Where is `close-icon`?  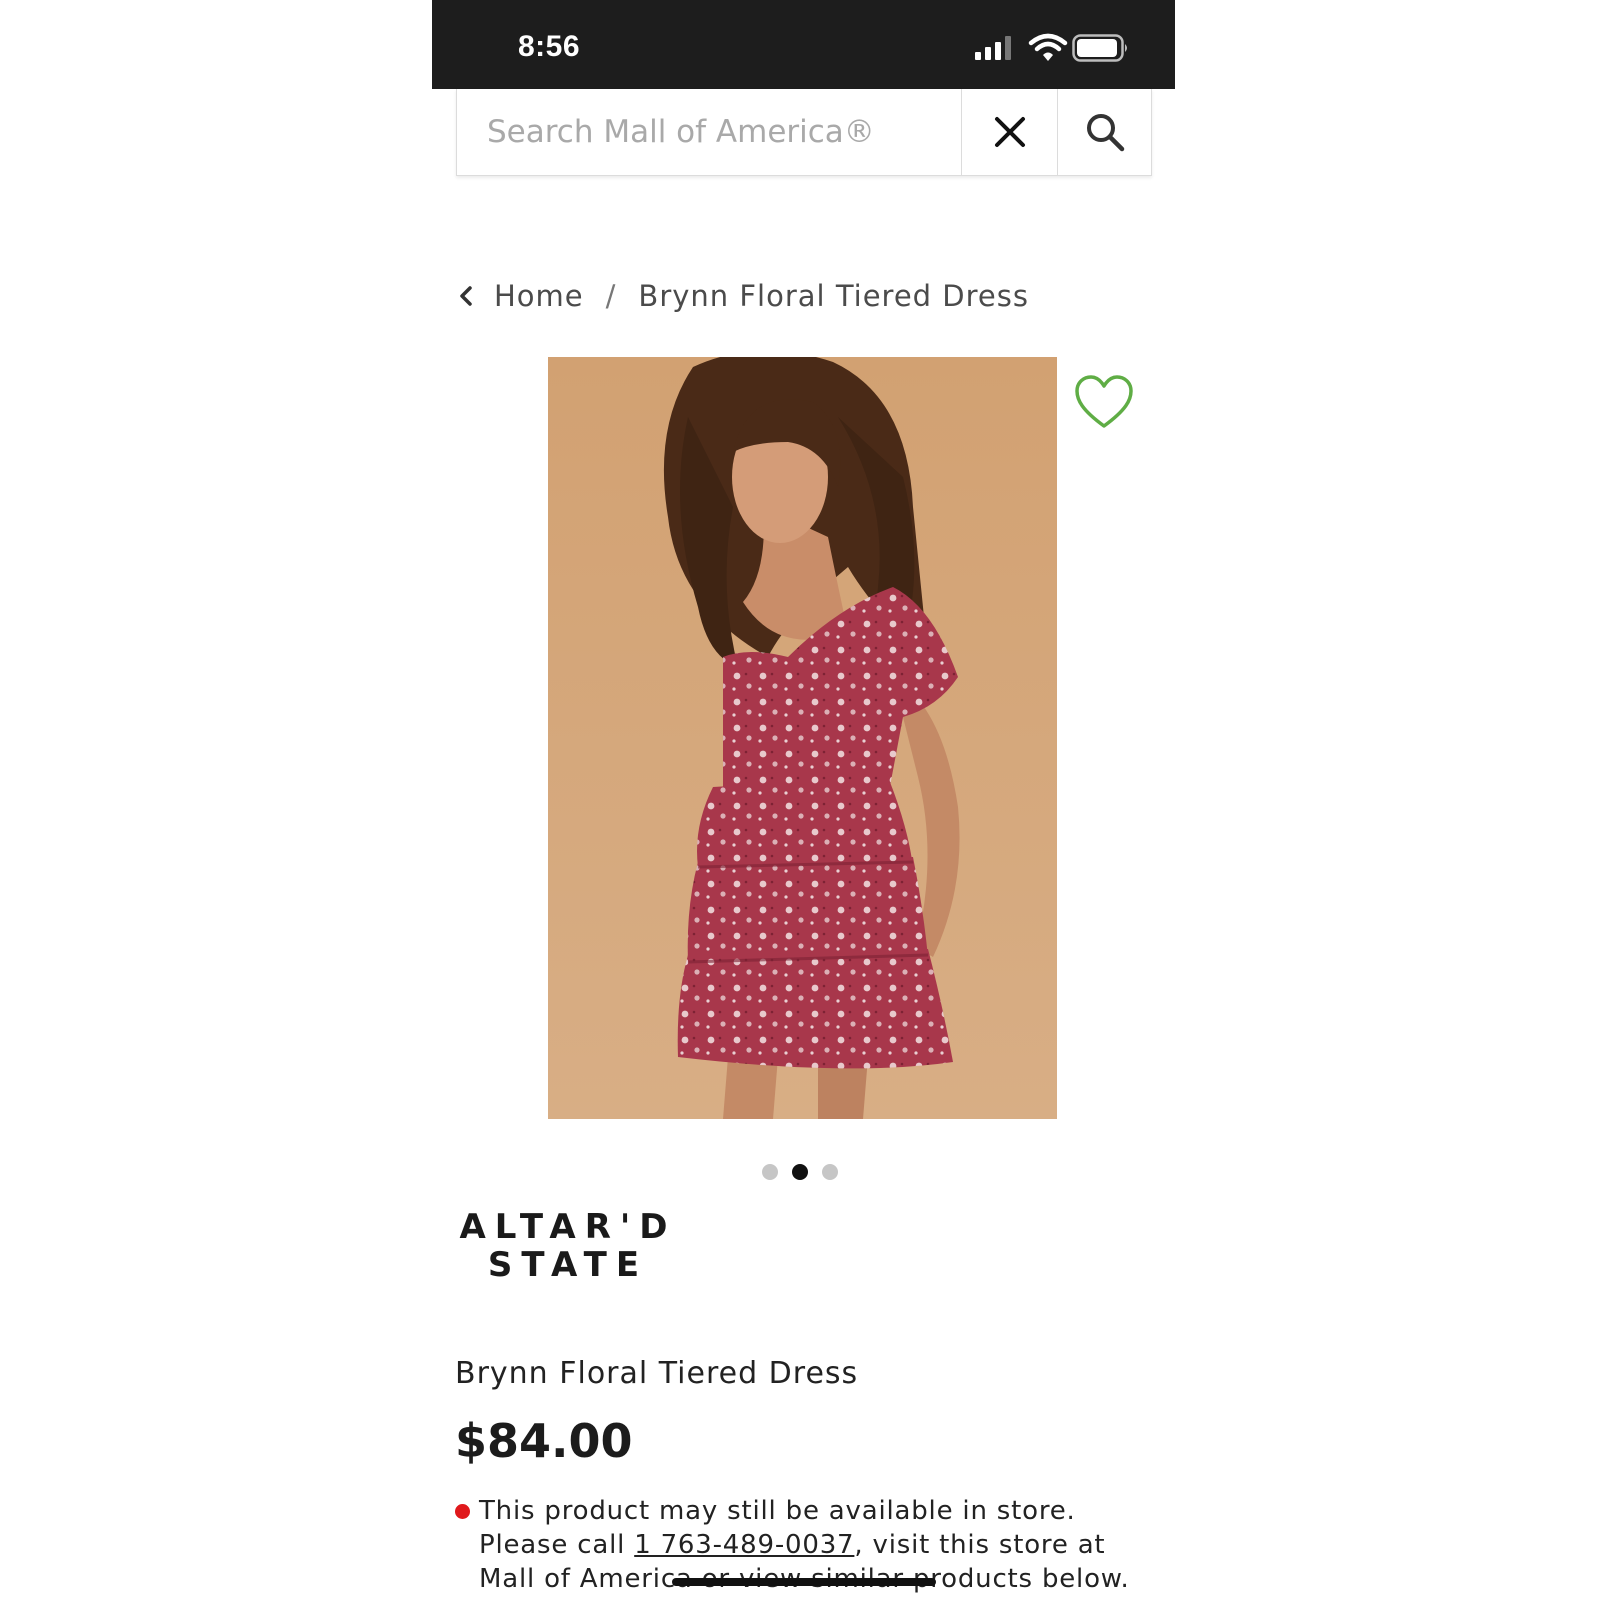
close-icon is located at coordinates (1009, 132).